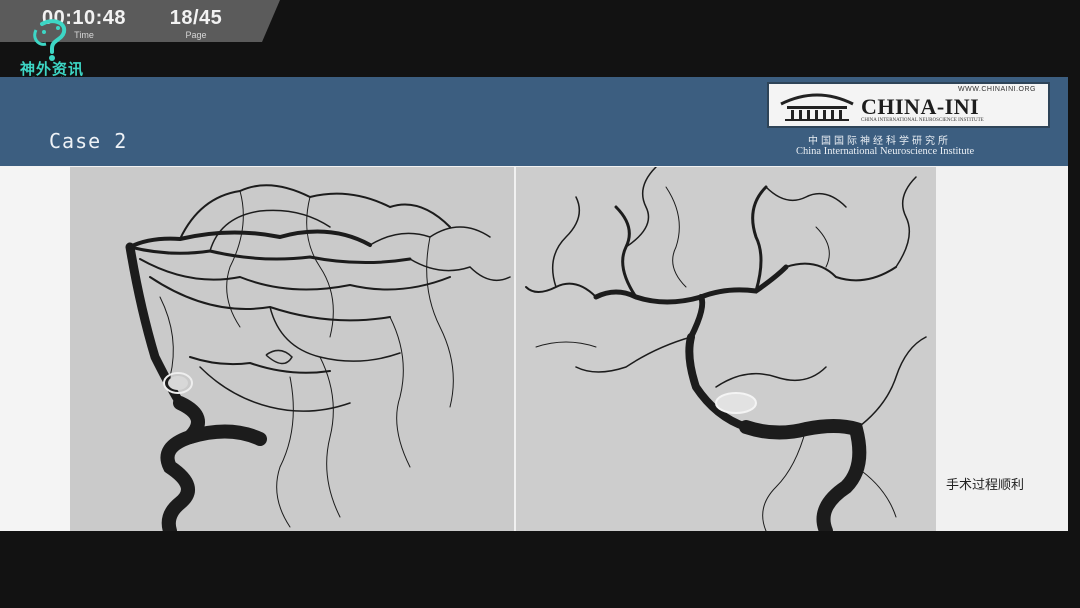 This screenshot has width=1080, height=608. What do you see at coordinates (540, 569) in the screenshot?
I see `player-bottom-bar` at bounding box center [540, 569].